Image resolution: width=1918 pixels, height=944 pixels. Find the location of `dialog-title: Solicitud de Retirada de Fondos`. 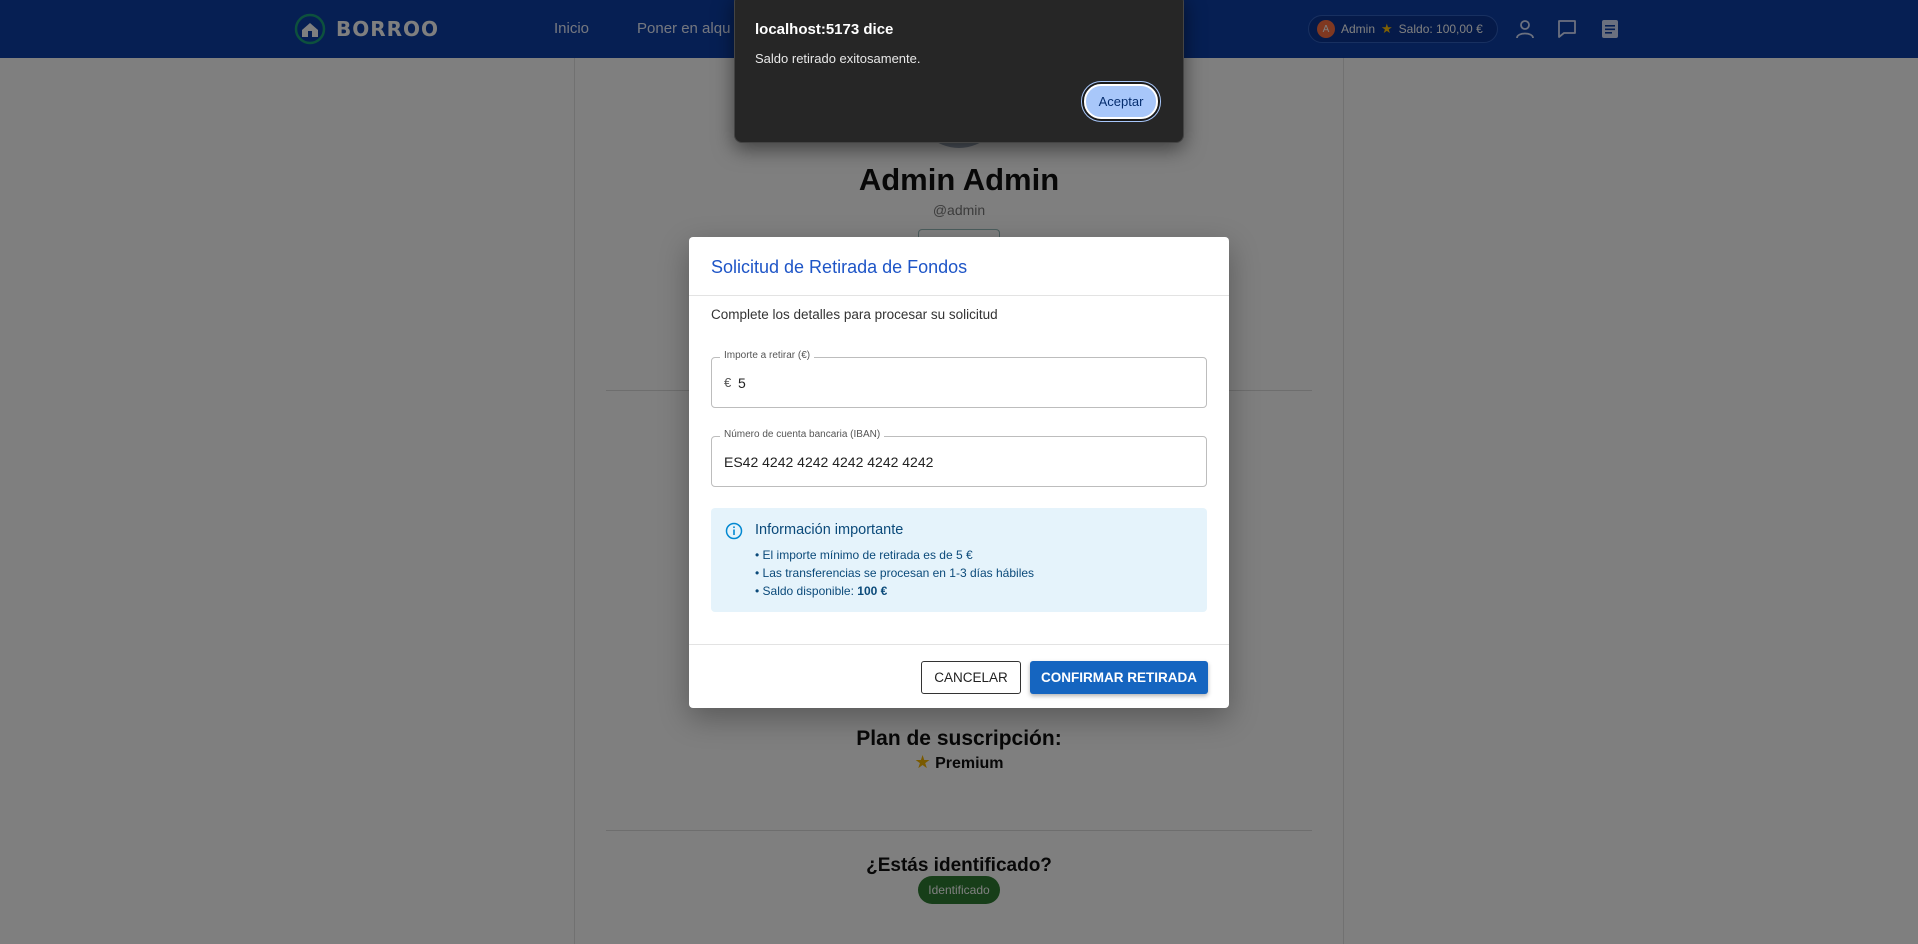

dialog-title: Solicitud de Retirada de Fondos is located at coordinates (839, 267).